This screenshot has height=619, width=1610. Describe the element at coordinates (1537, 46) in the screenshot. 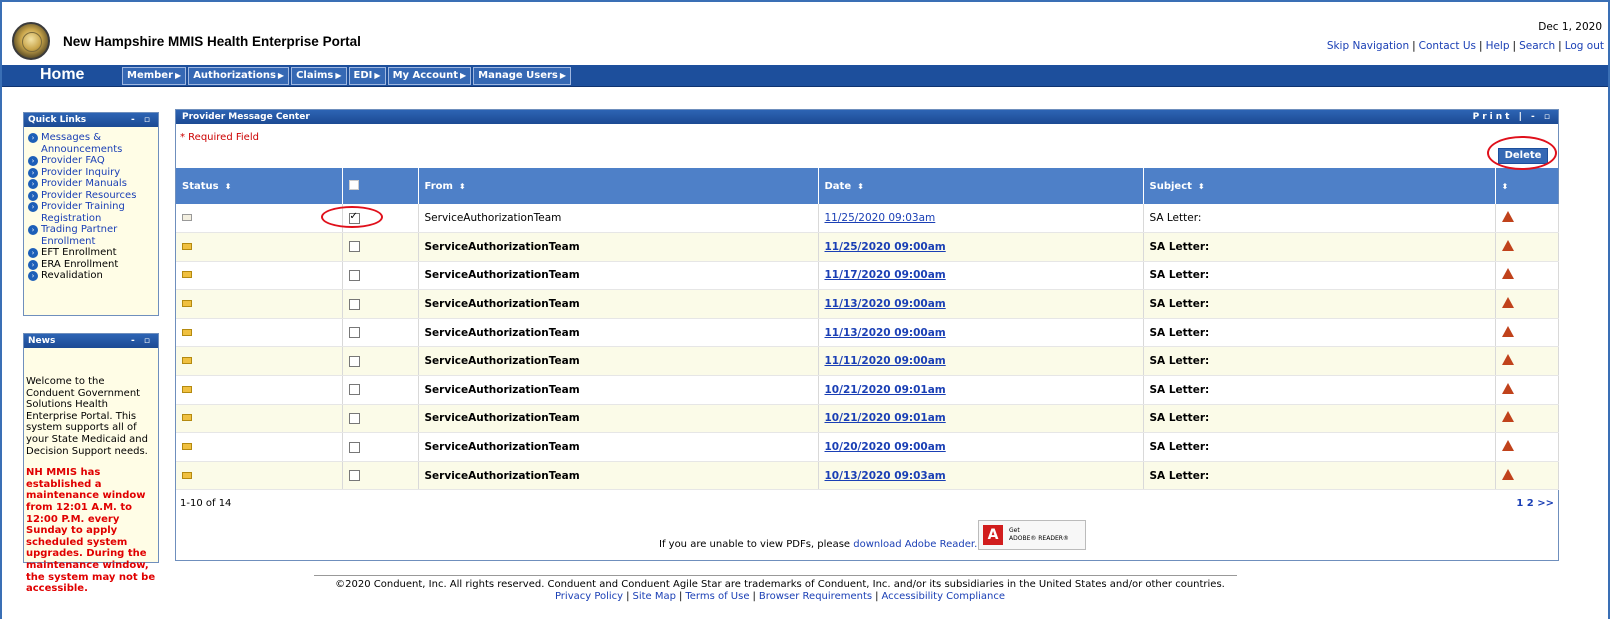

I see `search-link: Search` at that location.